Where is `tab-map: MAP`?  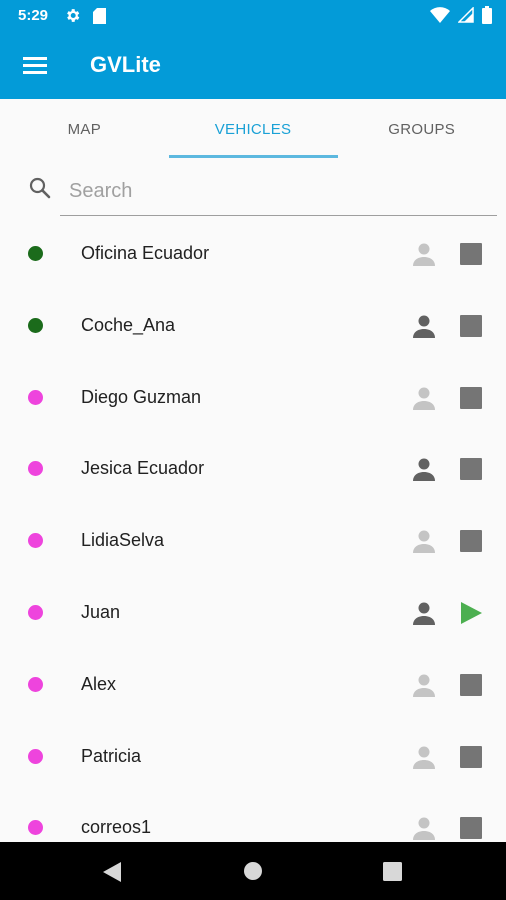
tab-map: MAP is located at coordinates (84, 128).